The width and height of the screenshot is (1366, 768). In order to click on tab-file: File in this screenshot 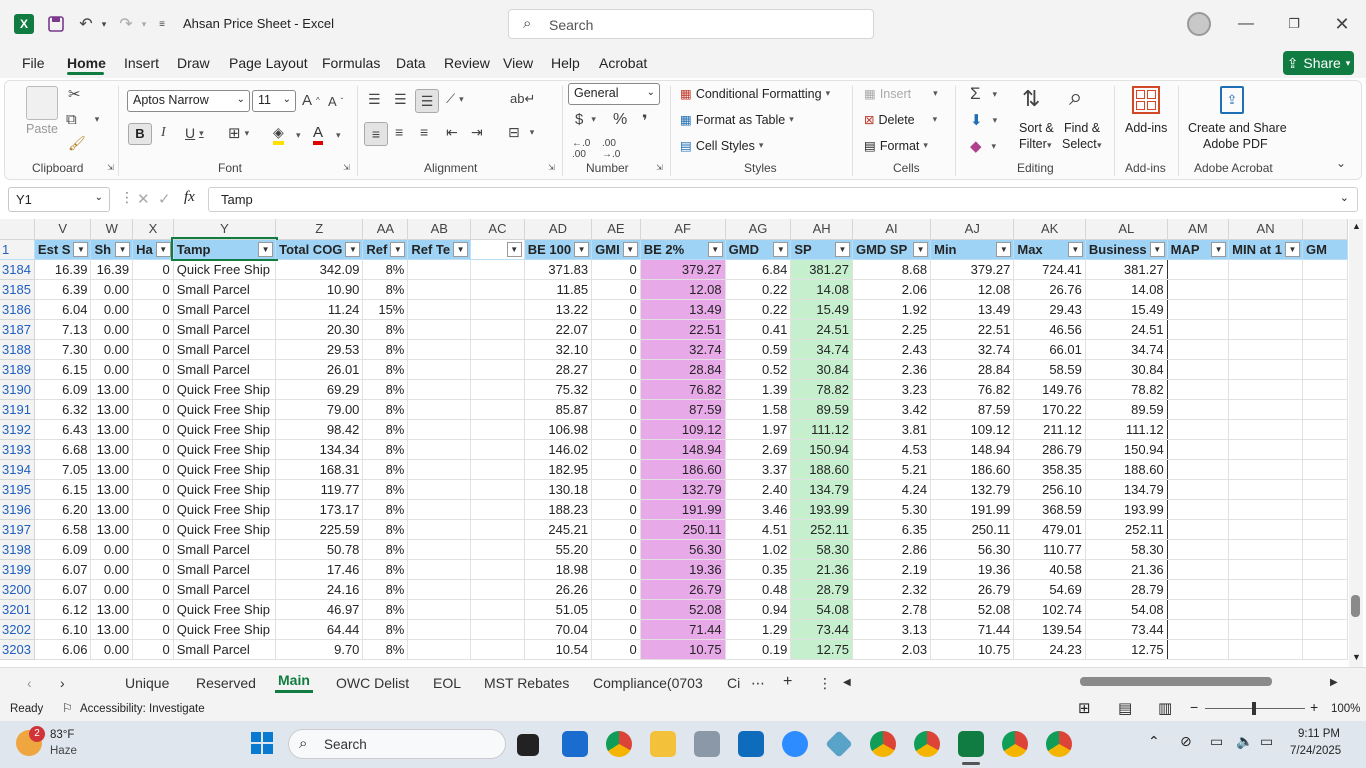, I will do `click(33, 63)`.